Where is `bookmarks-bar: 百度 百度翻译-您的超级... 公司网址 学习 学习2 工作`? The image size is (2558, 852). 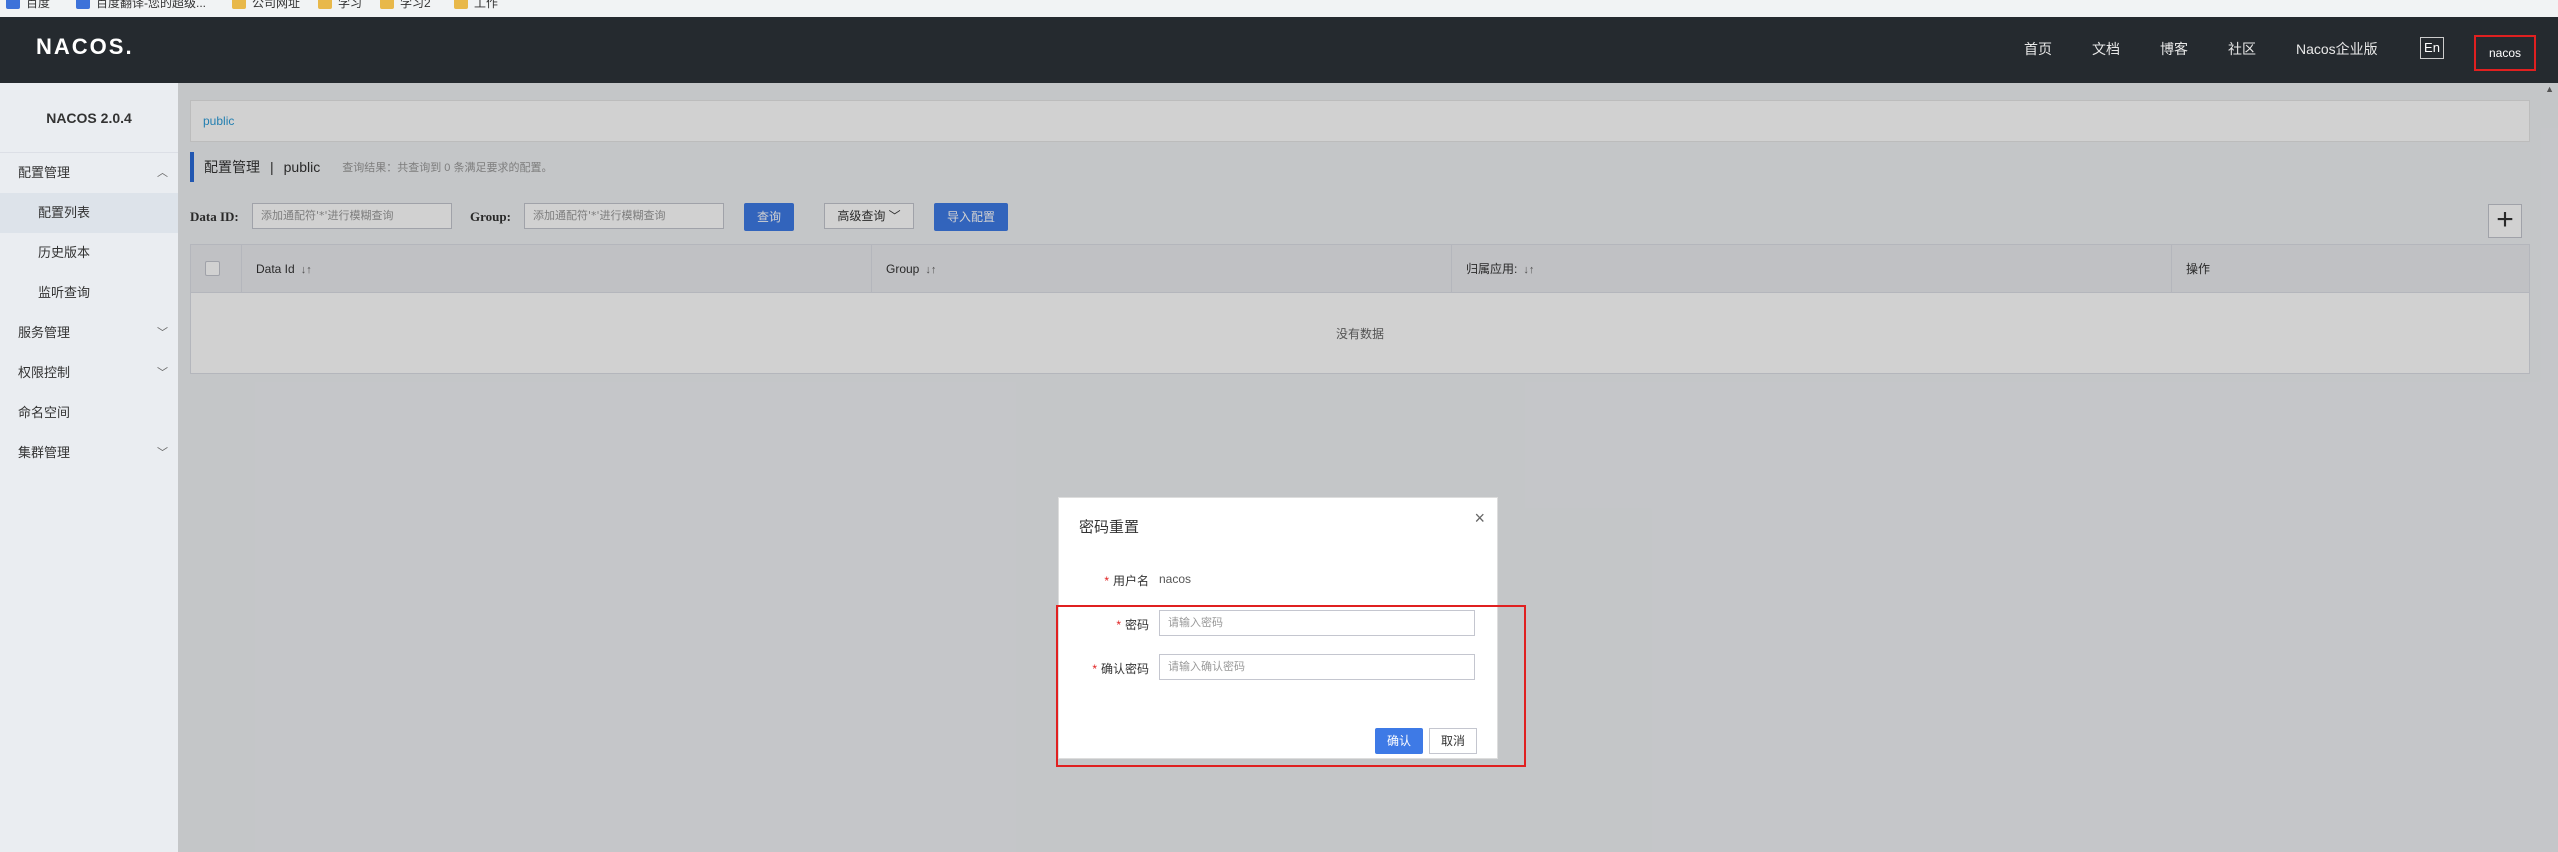
bookmarks-bar: 百度 百度翻译-您的超级... 公司网址 学习 学习2 工作 is located at coordinates (1279, 8).